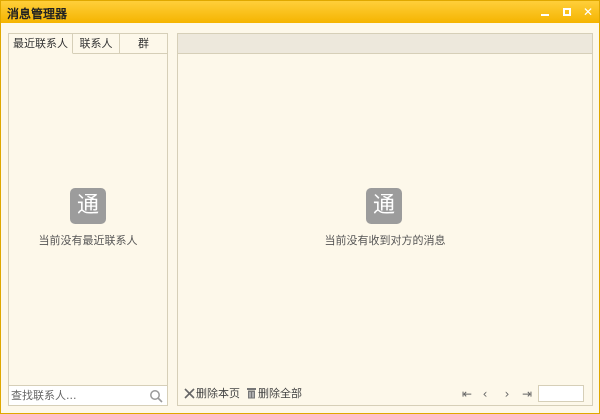 This screenshot has width=600, height=414. What do you see at coordinates (143, 44) in the screenshot?
I see `tab-groups: 群` at bounding box center [143, 44].